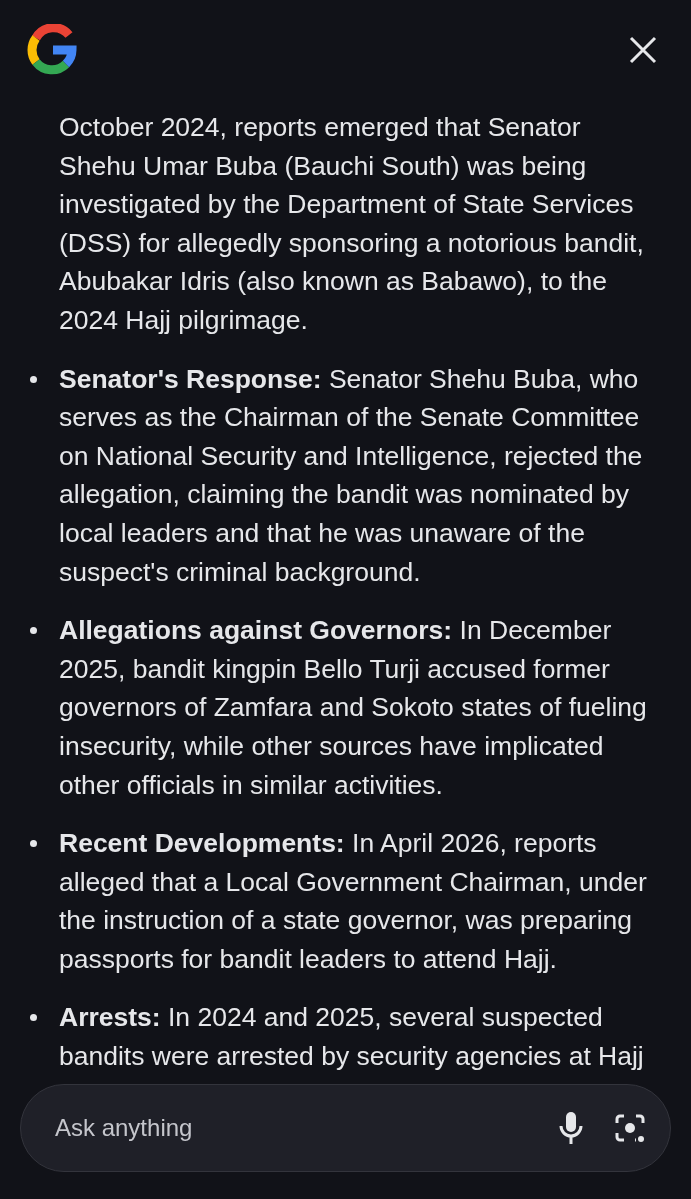 This screenshot has width=691, height=1199. I want to click on microphone-icon, so click(571, 1128).